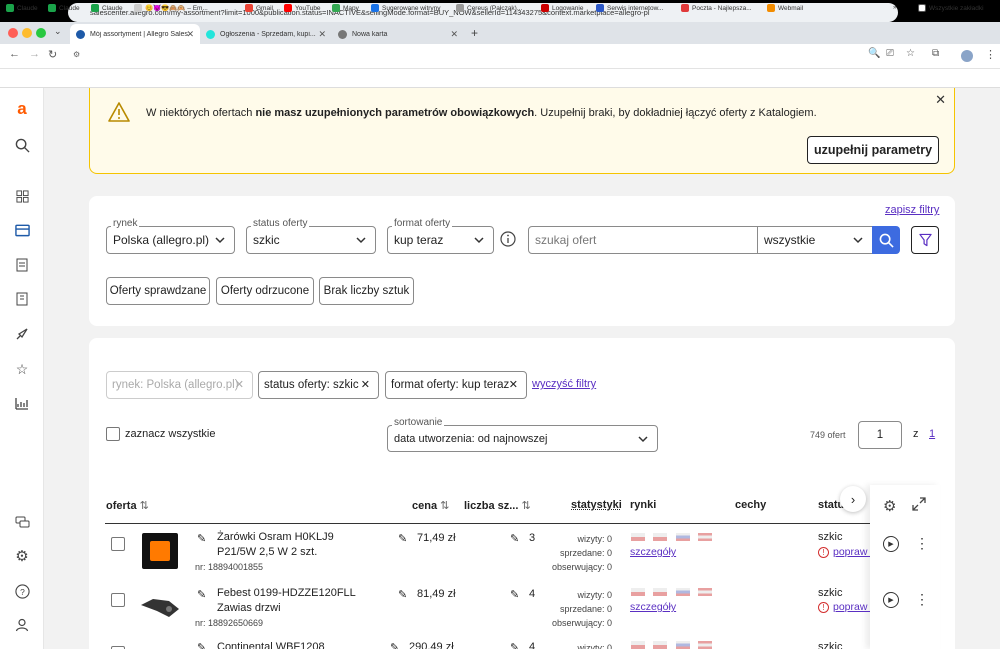  I want to click on tab-list-chevron-icon: ⌄, so click(58, 31).